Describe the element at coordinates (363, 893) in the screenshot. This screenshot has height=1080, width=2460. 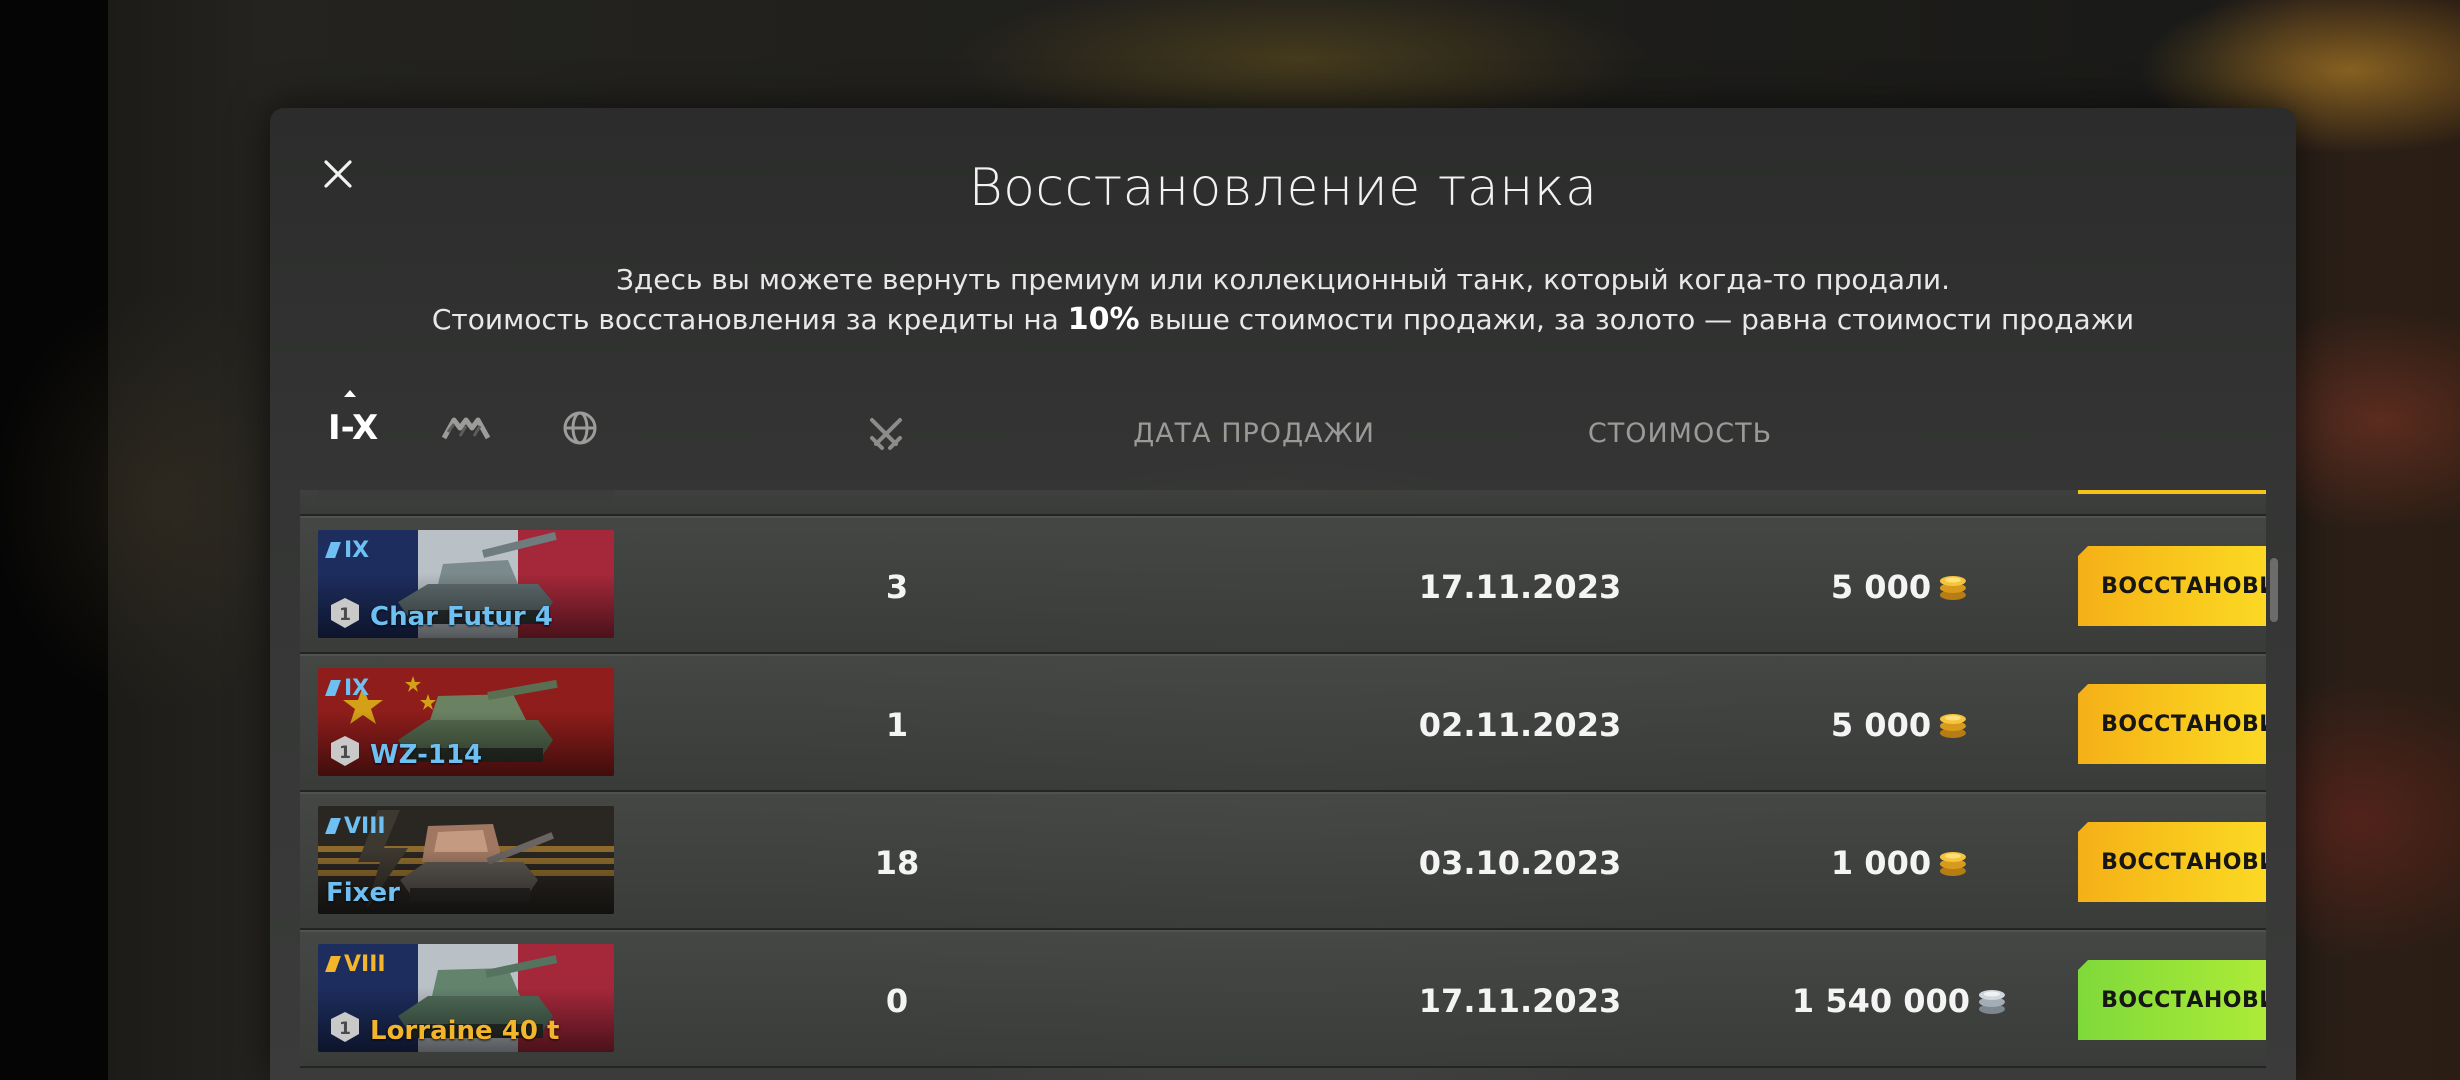
I see `tank-name: Fixer` at that location.